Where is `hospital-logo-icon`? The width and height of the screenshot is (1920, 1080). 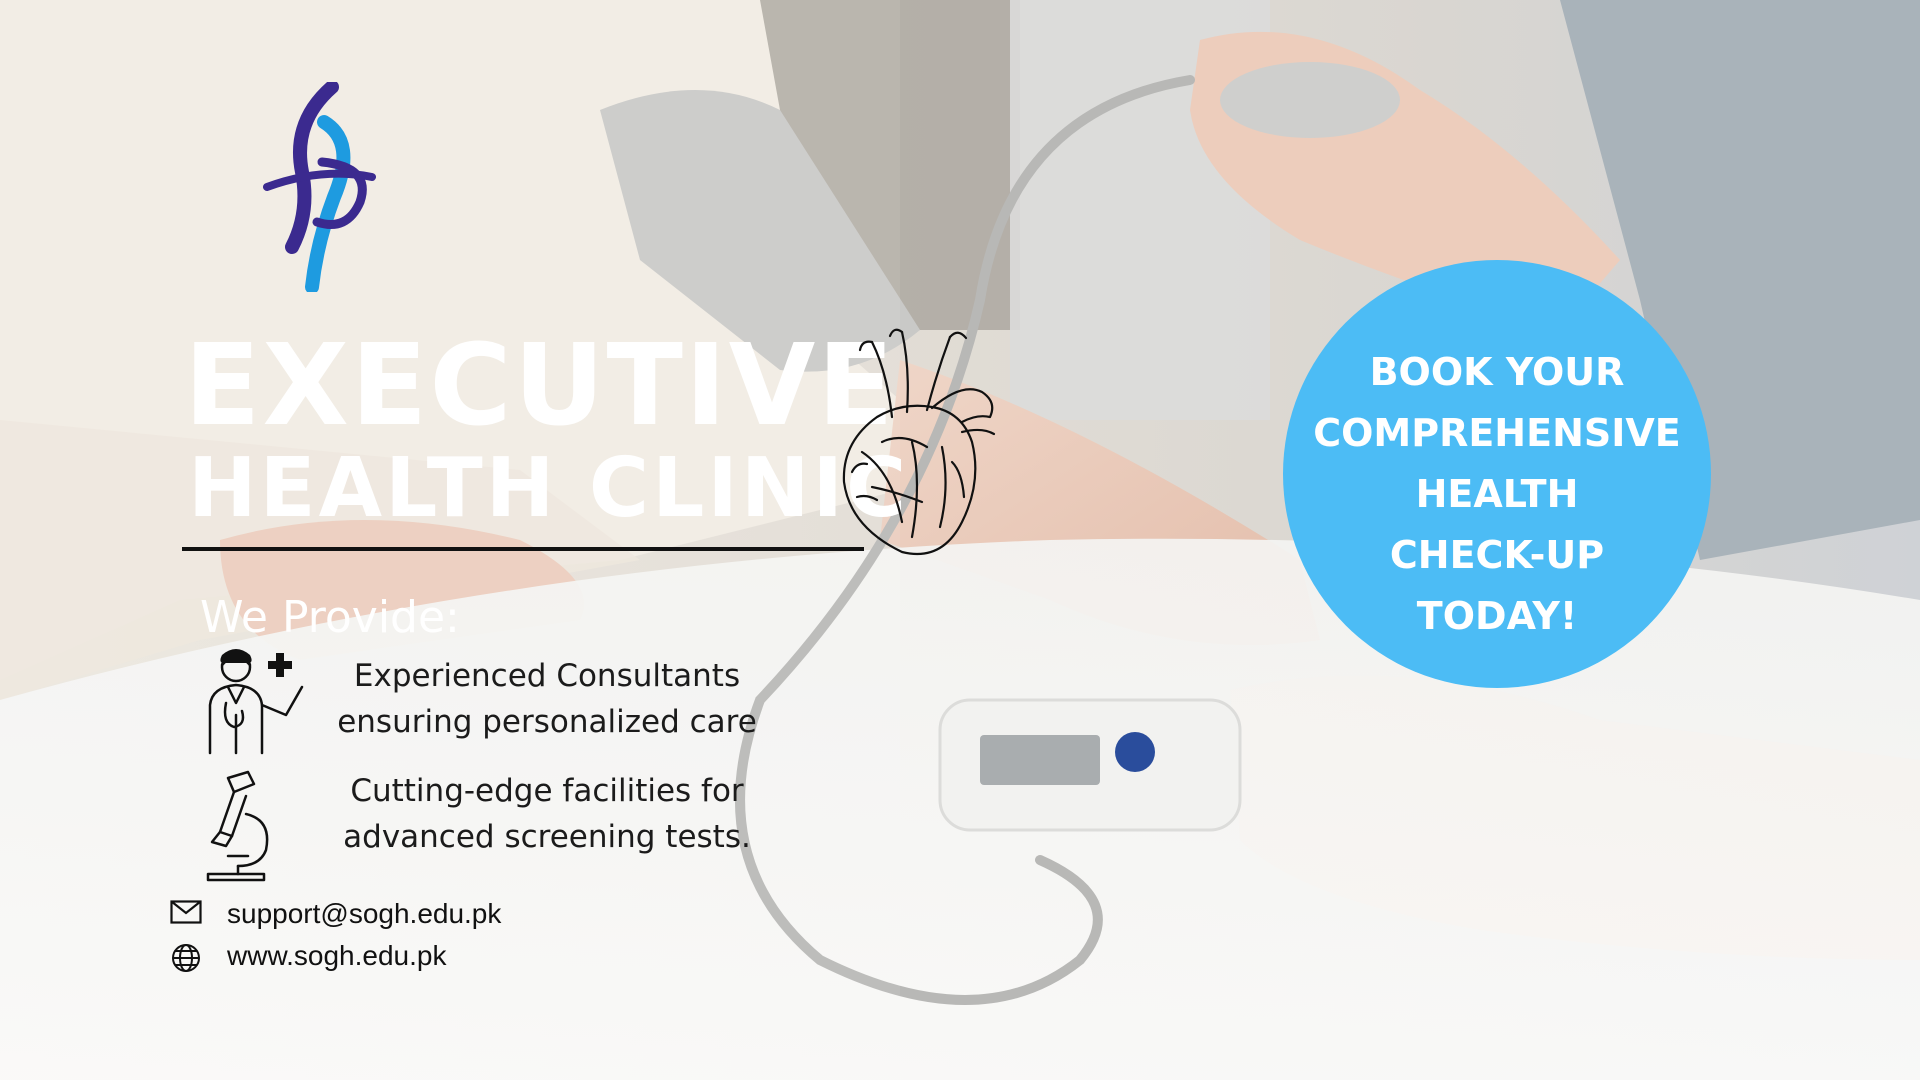
hospital-logo-icon is located at coordinates (319, 187).